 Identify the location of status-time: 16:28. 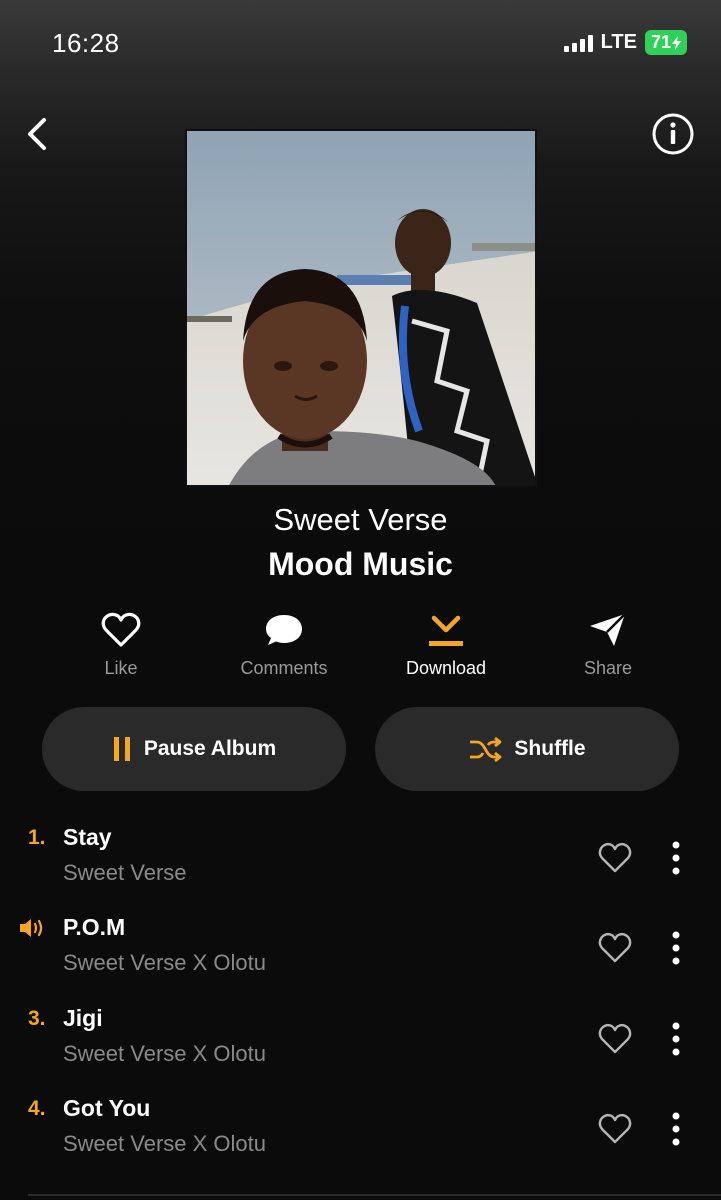
(86, 43).